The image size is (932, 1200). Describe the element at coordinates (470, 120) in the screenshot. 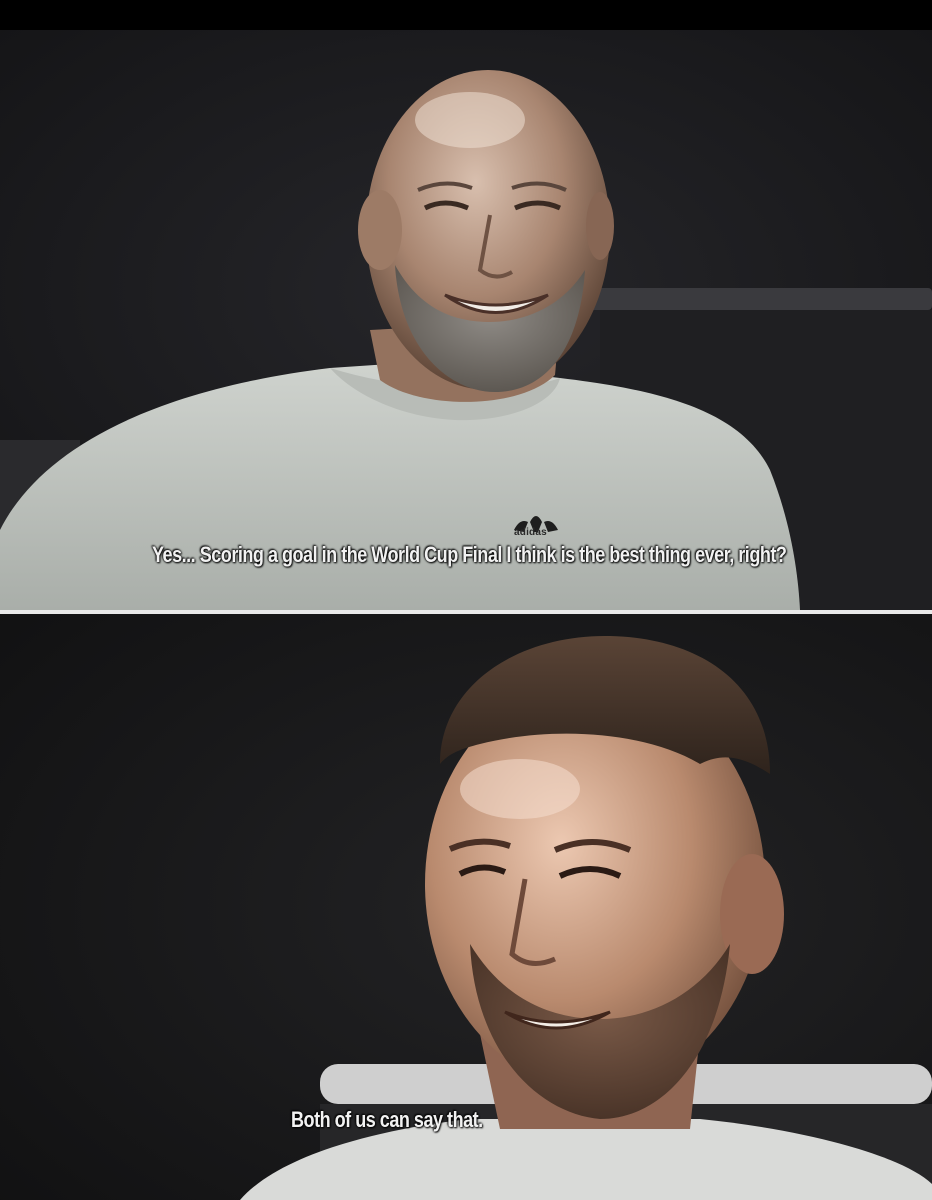

I see `scalp-highlight` at that location.